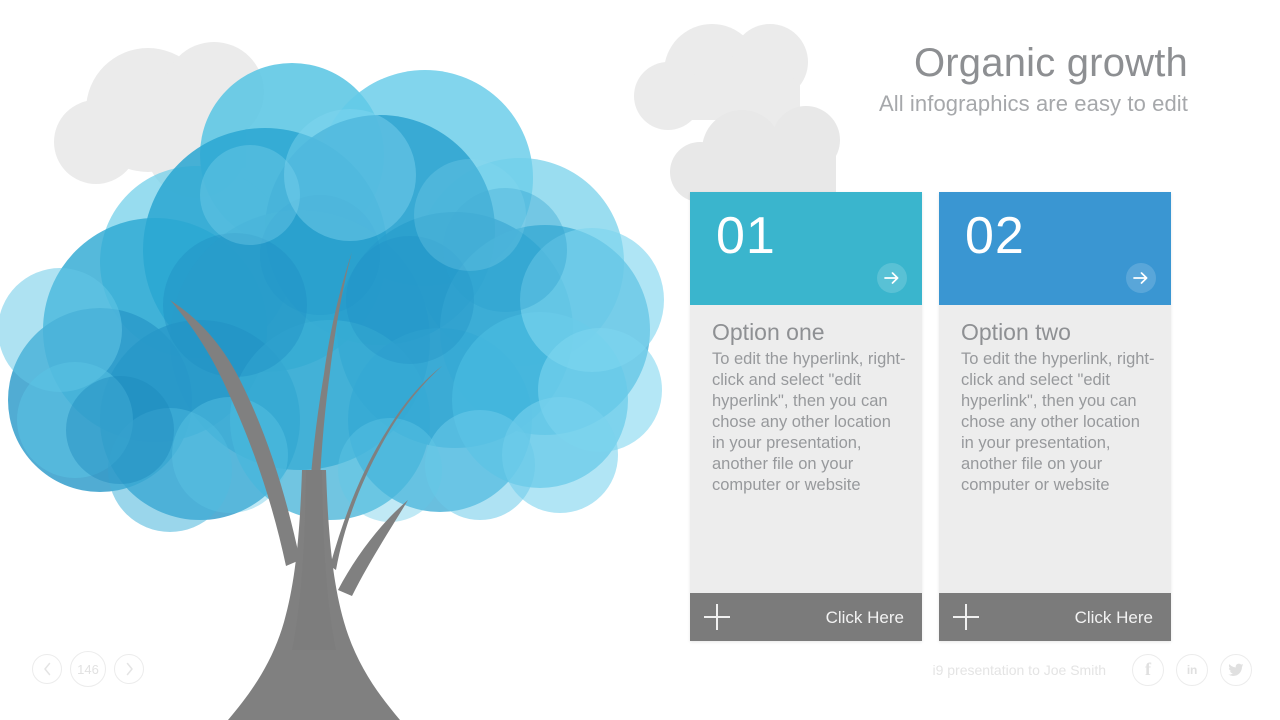 The height and width of the screenshot is (720, 1280). What do you see at coordinates (1236, 670) in the screenshot?
I see `twitter-icon` at bounding box center [1236, 670].